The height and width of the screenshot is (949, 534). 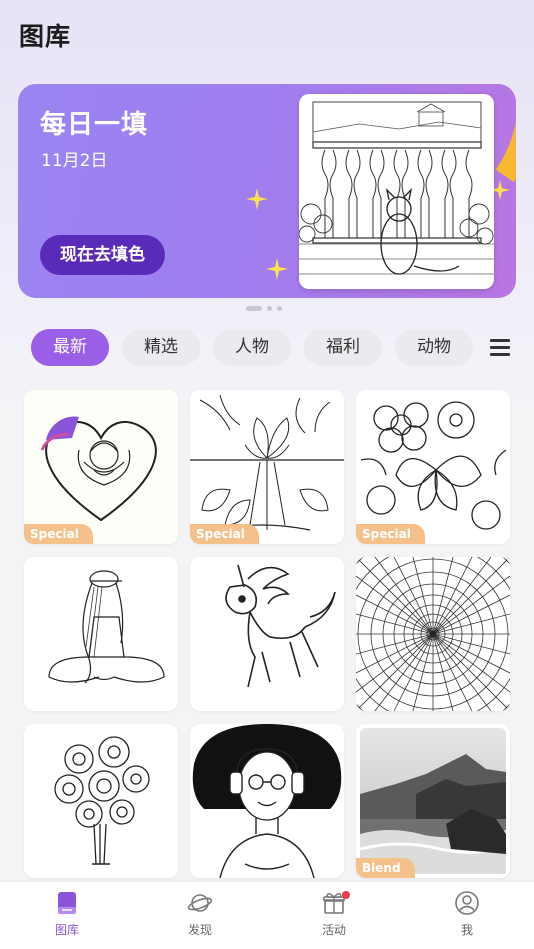 I want to click on unicorn-illustration, so click(x=280, y=626).